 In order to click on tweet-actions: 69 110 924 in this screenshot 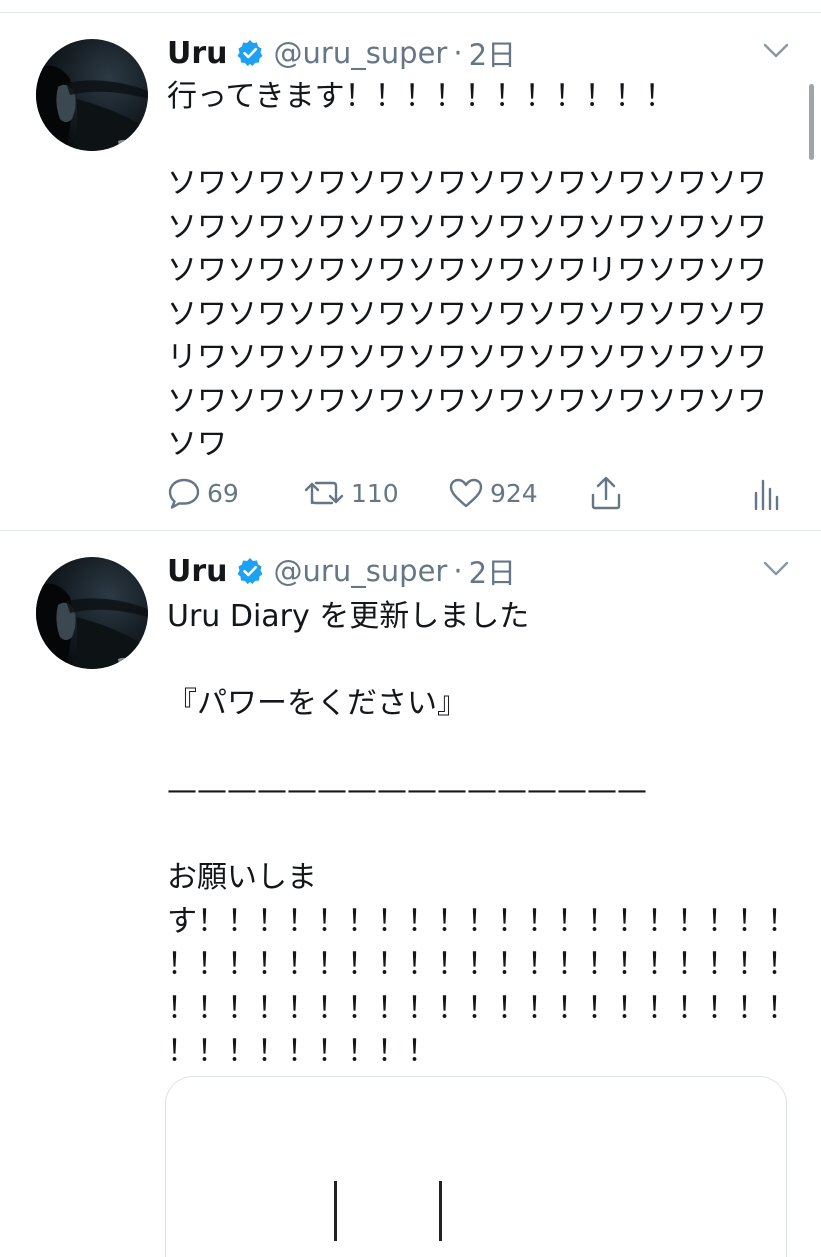, I will do `click(477, 493)`.